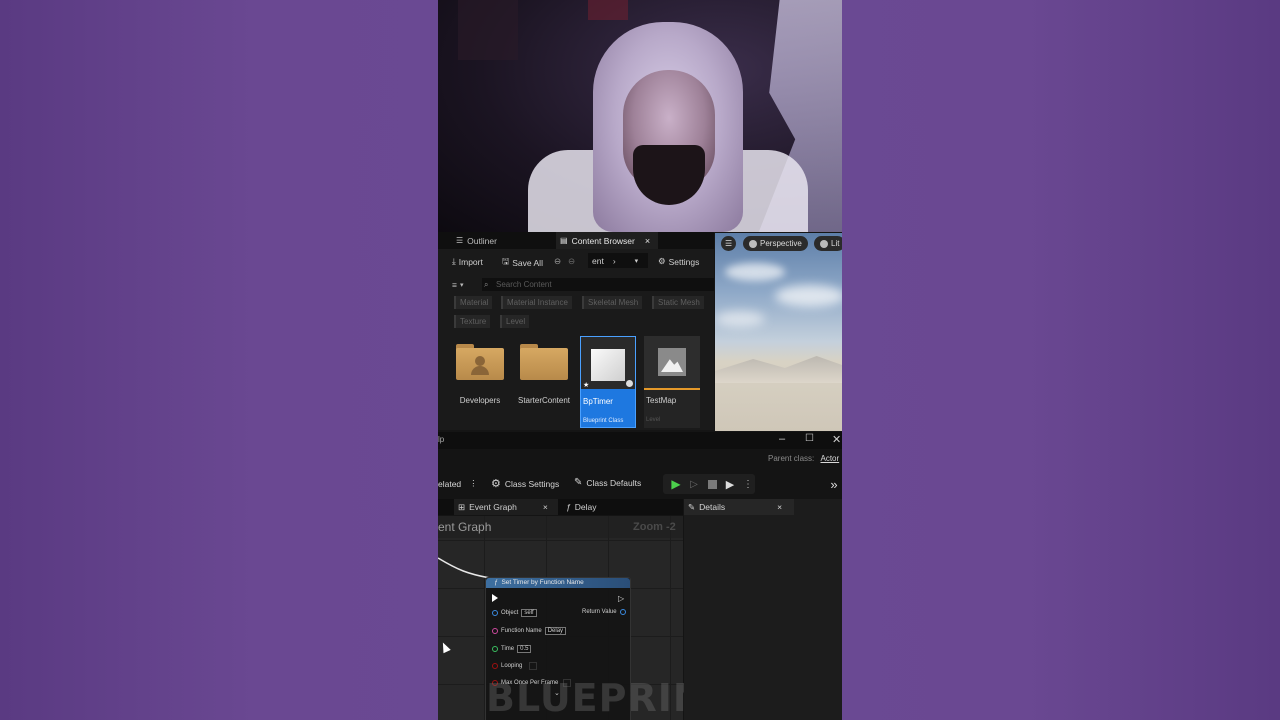  What do you see at coordinates (555, 631) in the screenshot?
I see `function-name-field: Delay` at bounding box center [555, 631].